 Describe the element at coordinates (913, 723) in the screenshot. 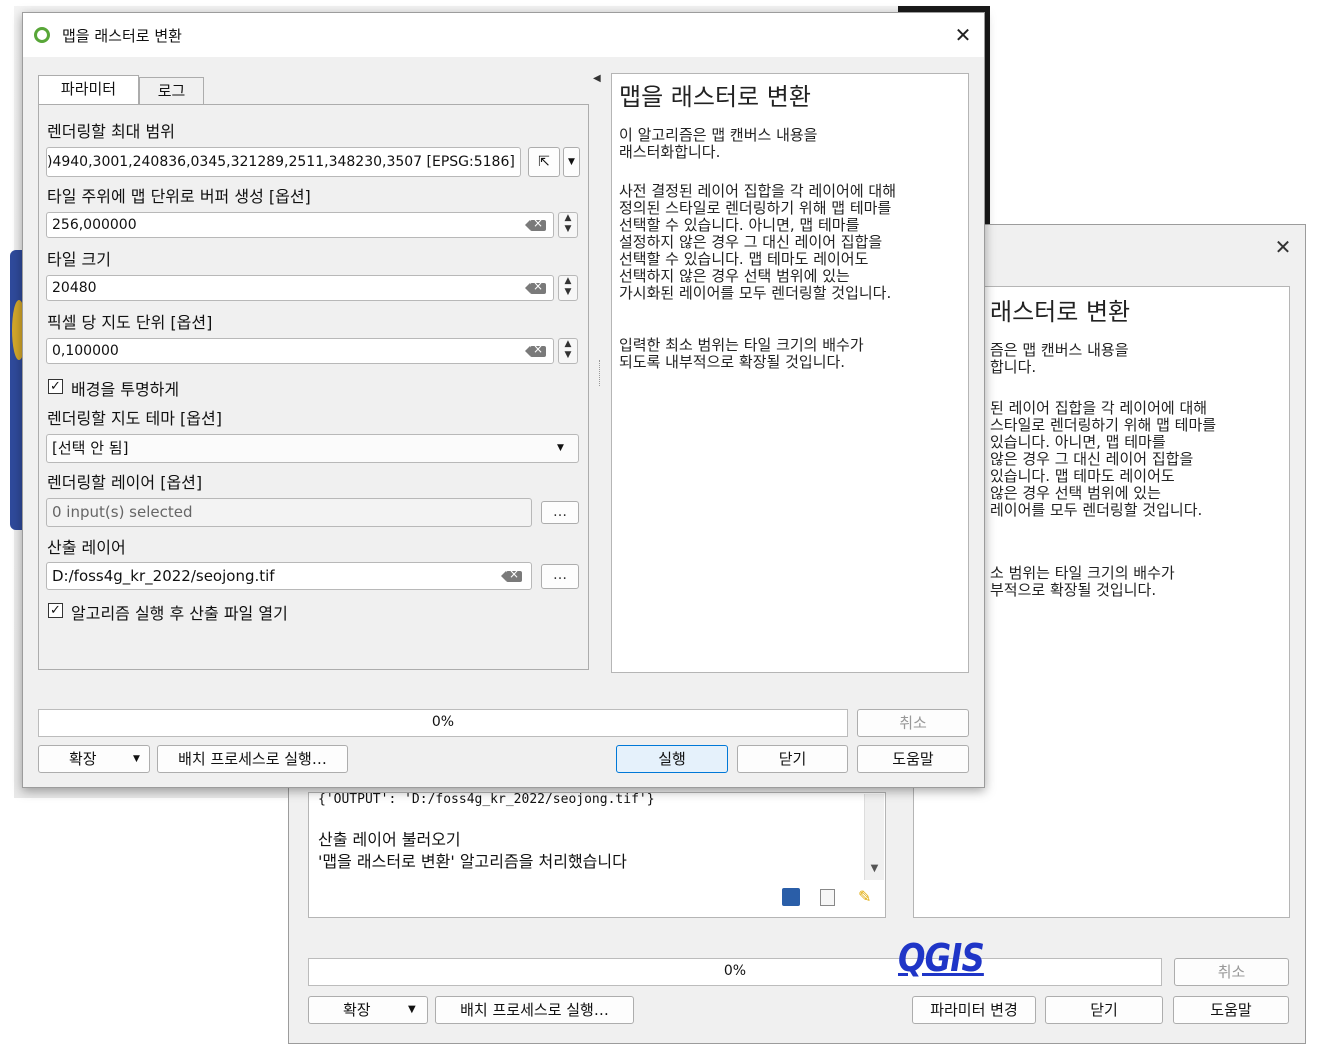

I see `cancel-button: 취소` at that location.